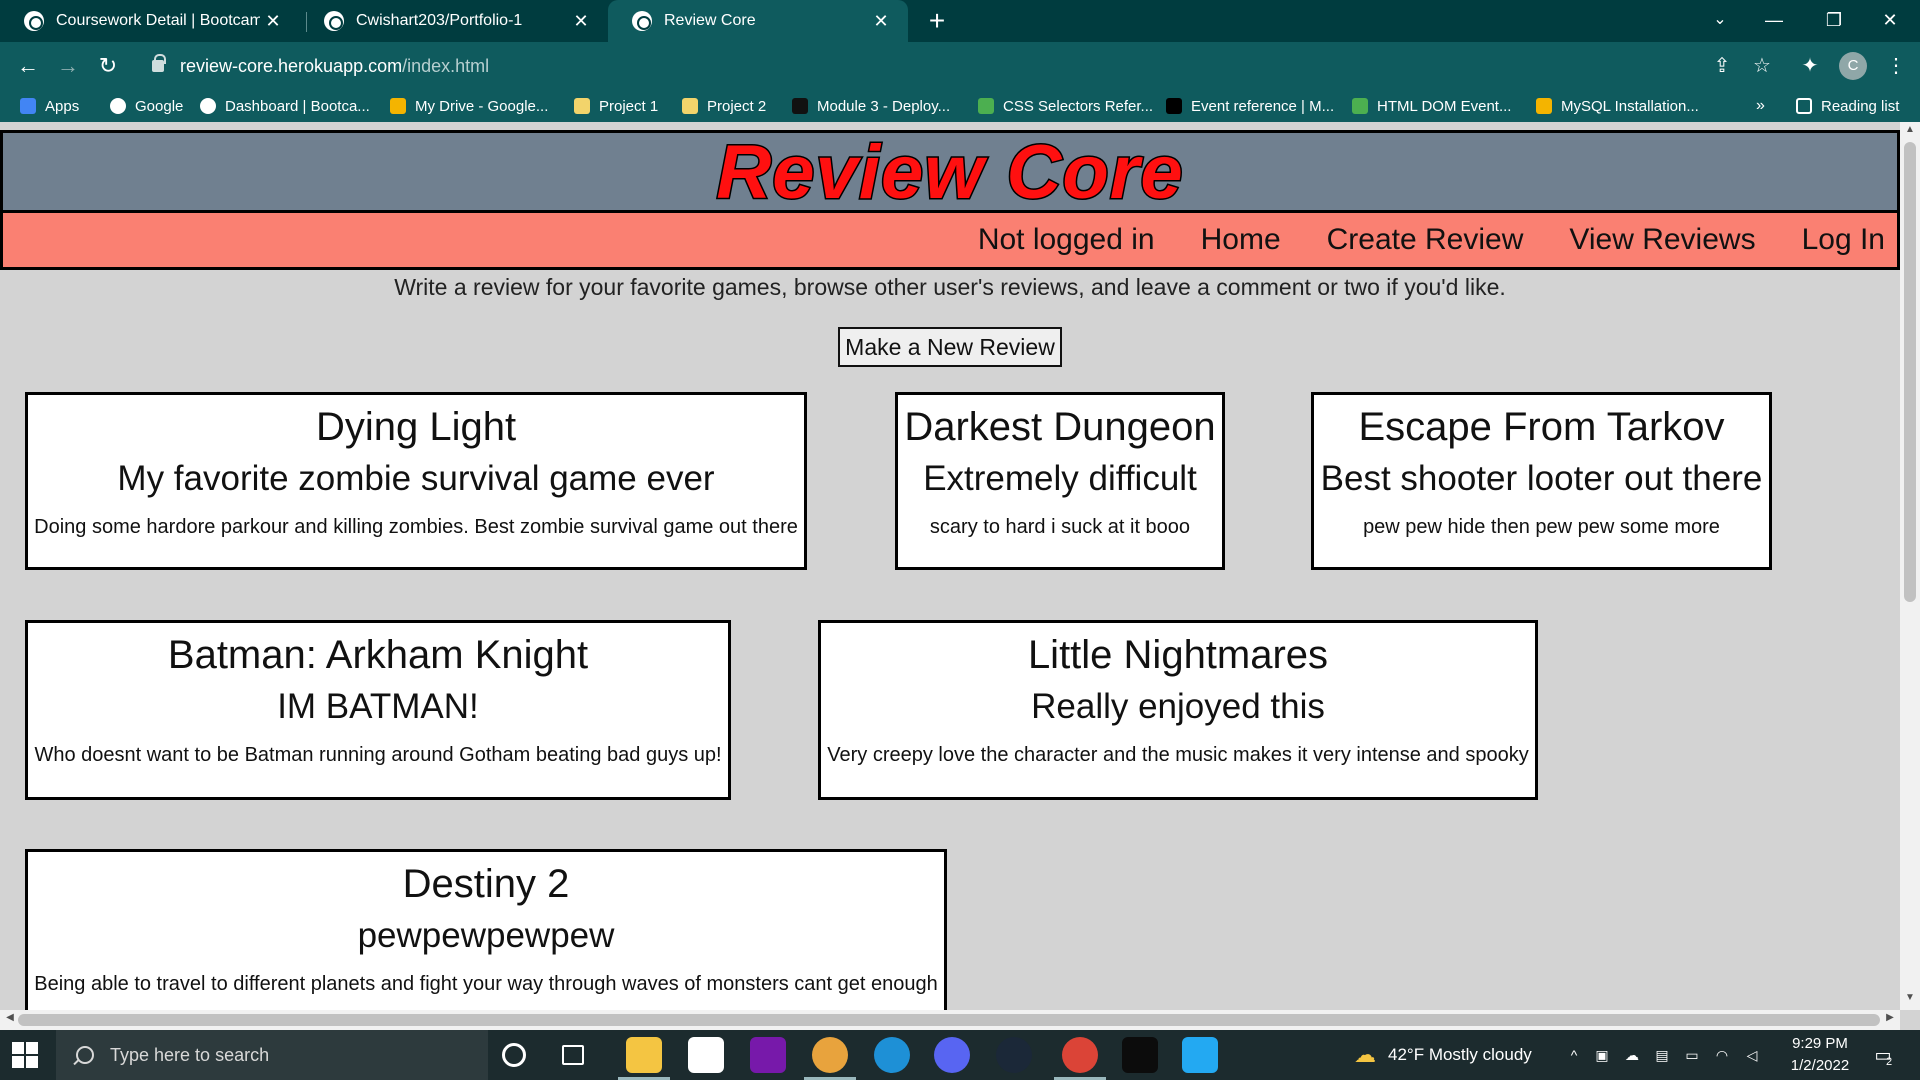 The height and width of the screenshot is (1080, 1920). I want to click on nav-home: Home, so click(1241, 240).